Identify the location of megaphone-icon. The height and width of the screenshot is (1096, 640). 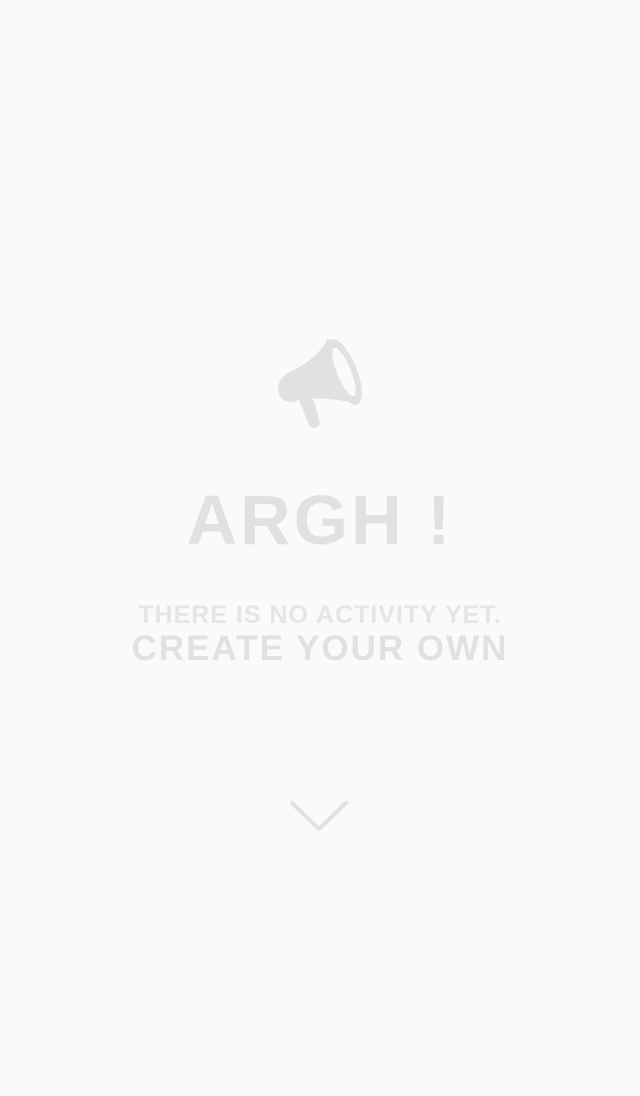
(320, 383).